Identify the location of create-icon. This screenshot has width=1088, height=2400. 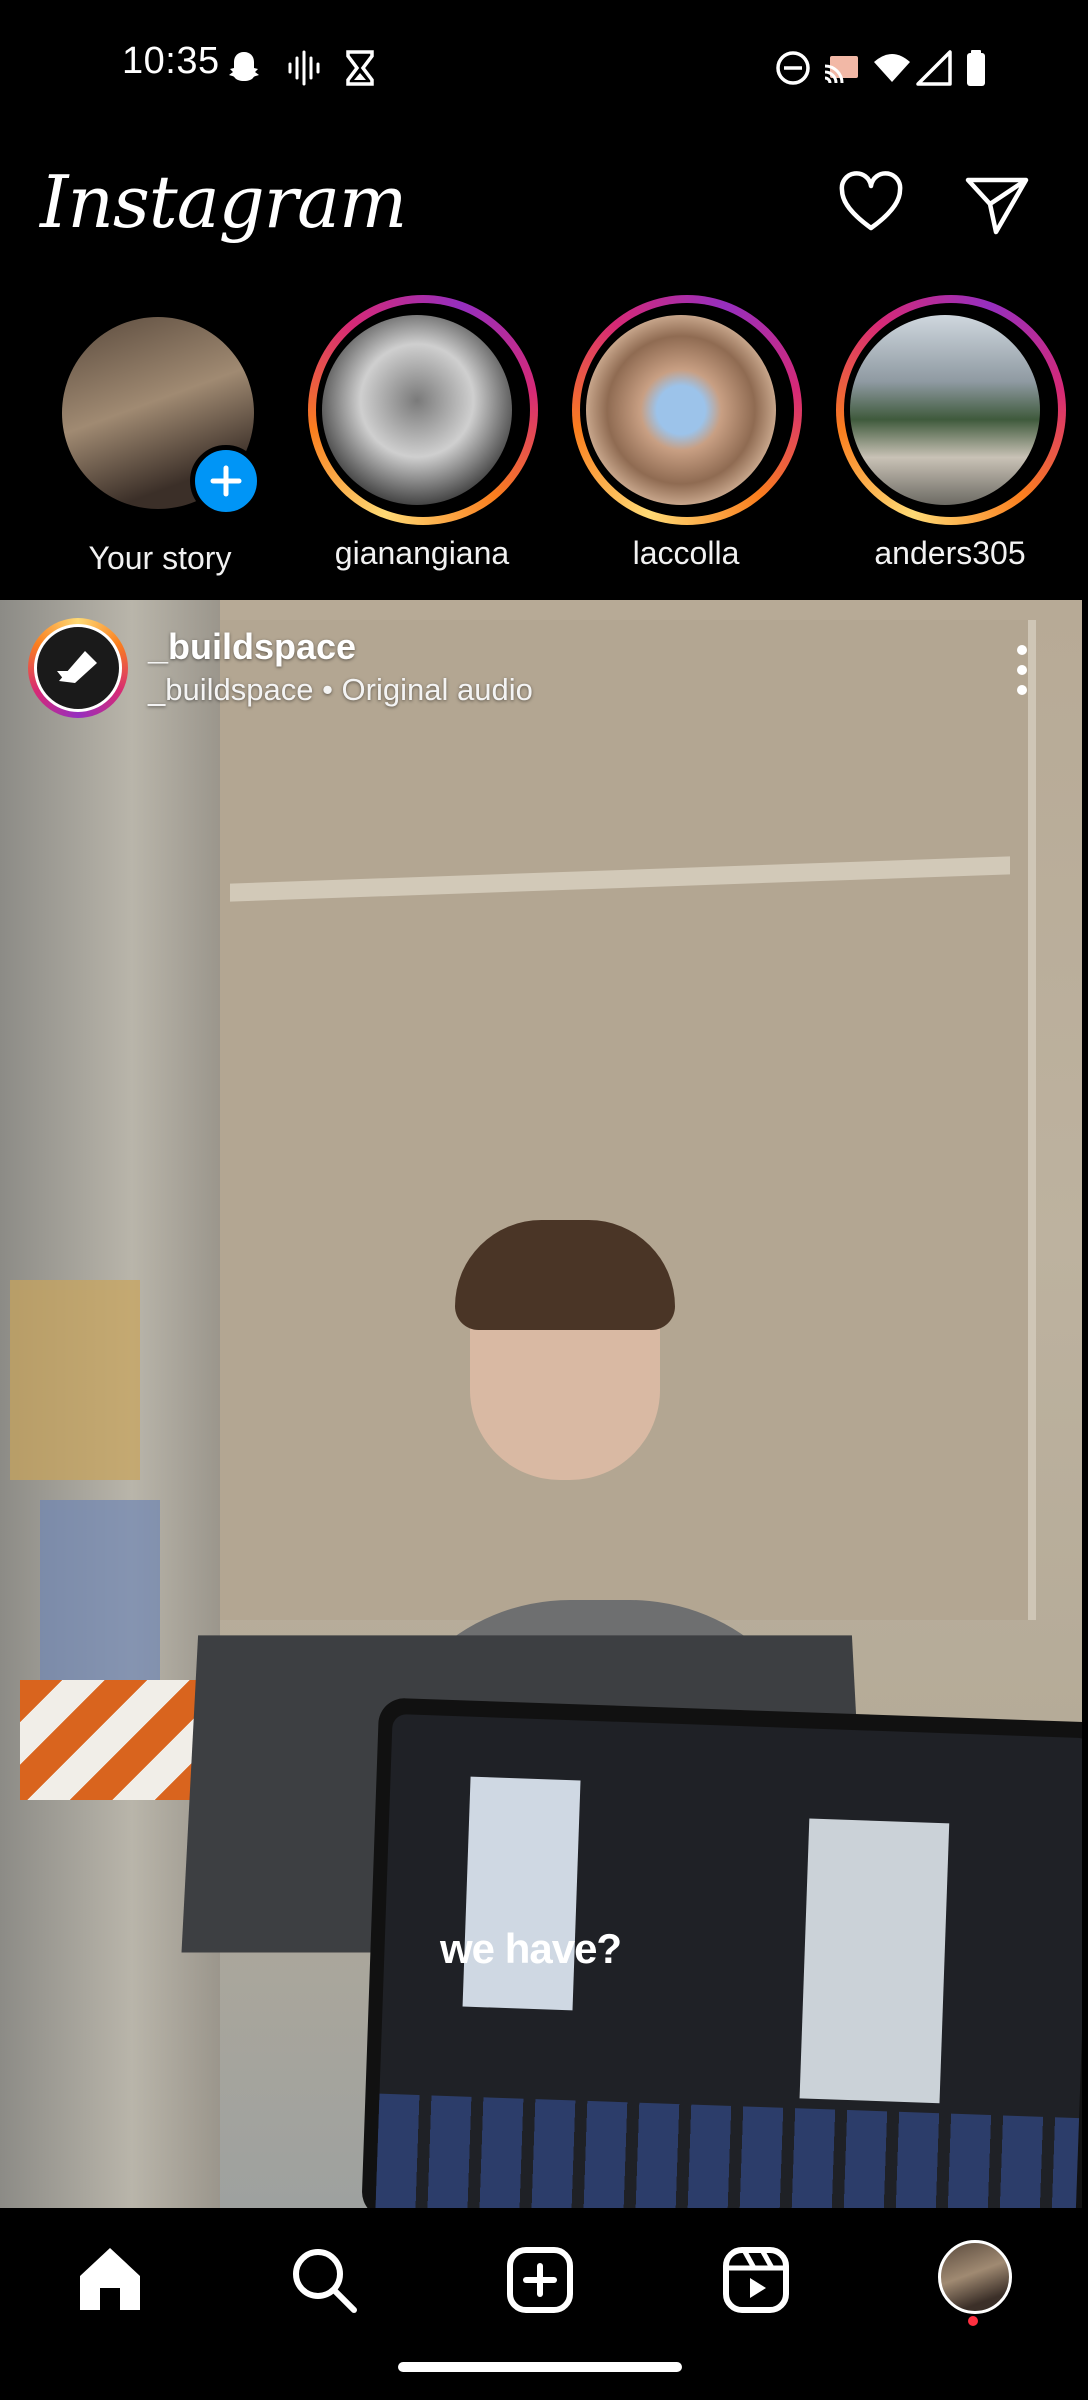
(540, 2280).